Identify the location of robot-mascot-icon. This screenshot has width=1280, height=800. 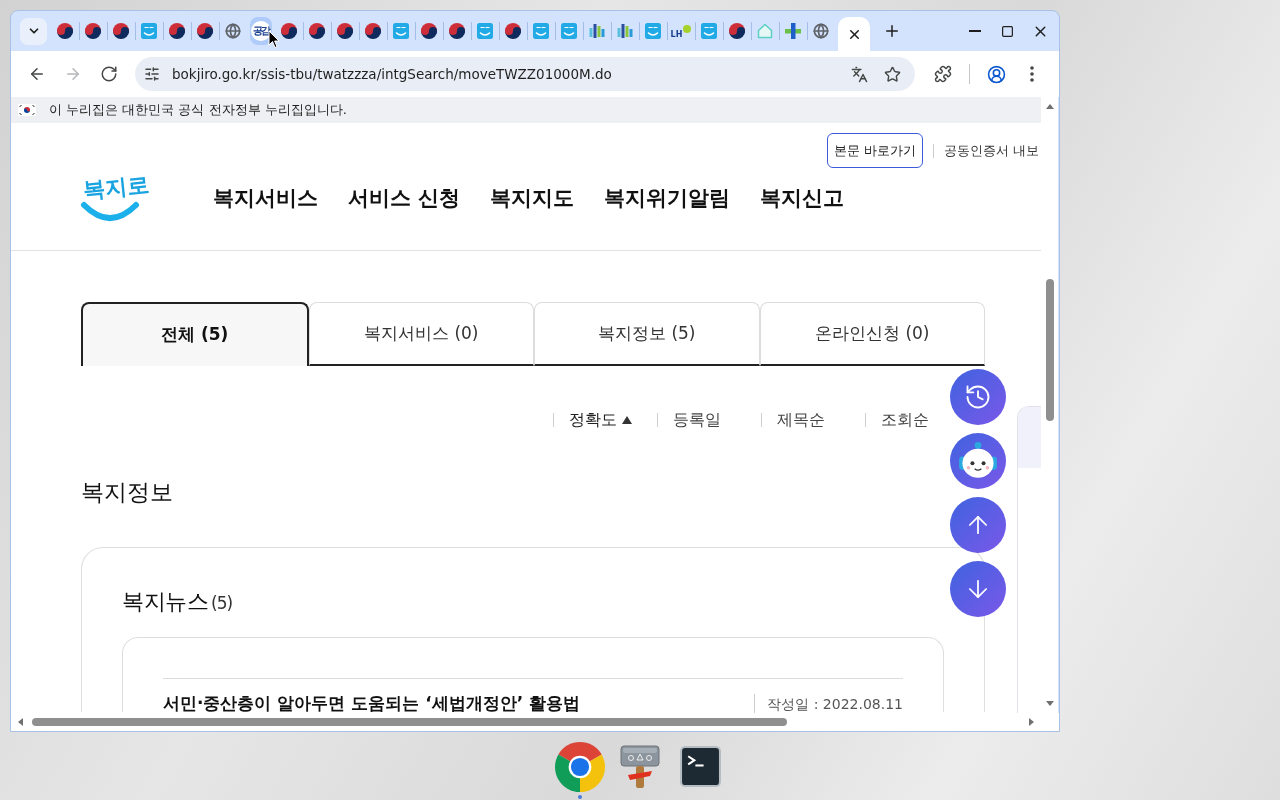
(978, 461).